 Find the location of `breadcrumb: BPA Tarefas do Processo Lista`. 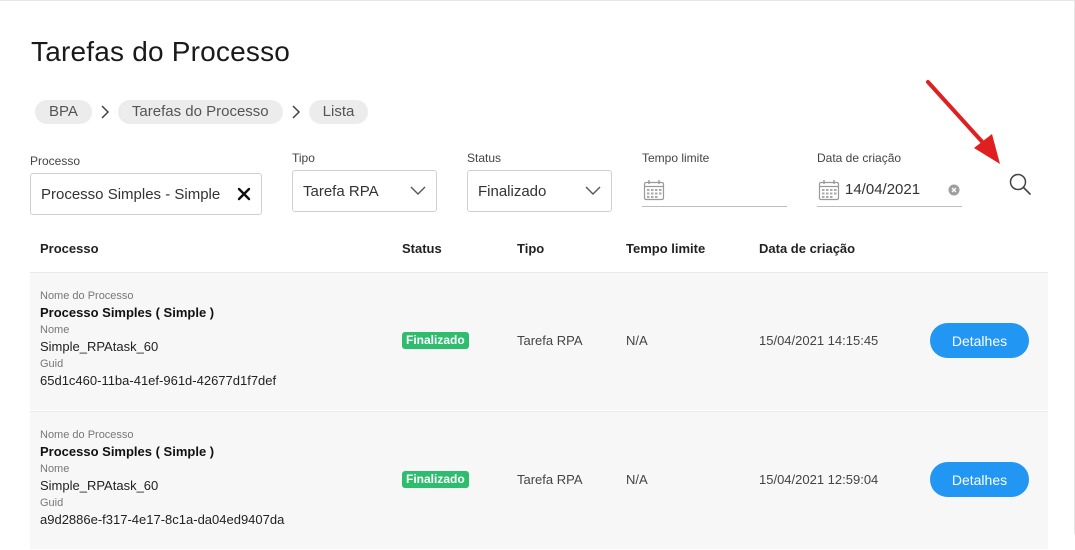

breadcrumb: BPA Tarefas do Processo Lista is located at coordinates (202, 112).